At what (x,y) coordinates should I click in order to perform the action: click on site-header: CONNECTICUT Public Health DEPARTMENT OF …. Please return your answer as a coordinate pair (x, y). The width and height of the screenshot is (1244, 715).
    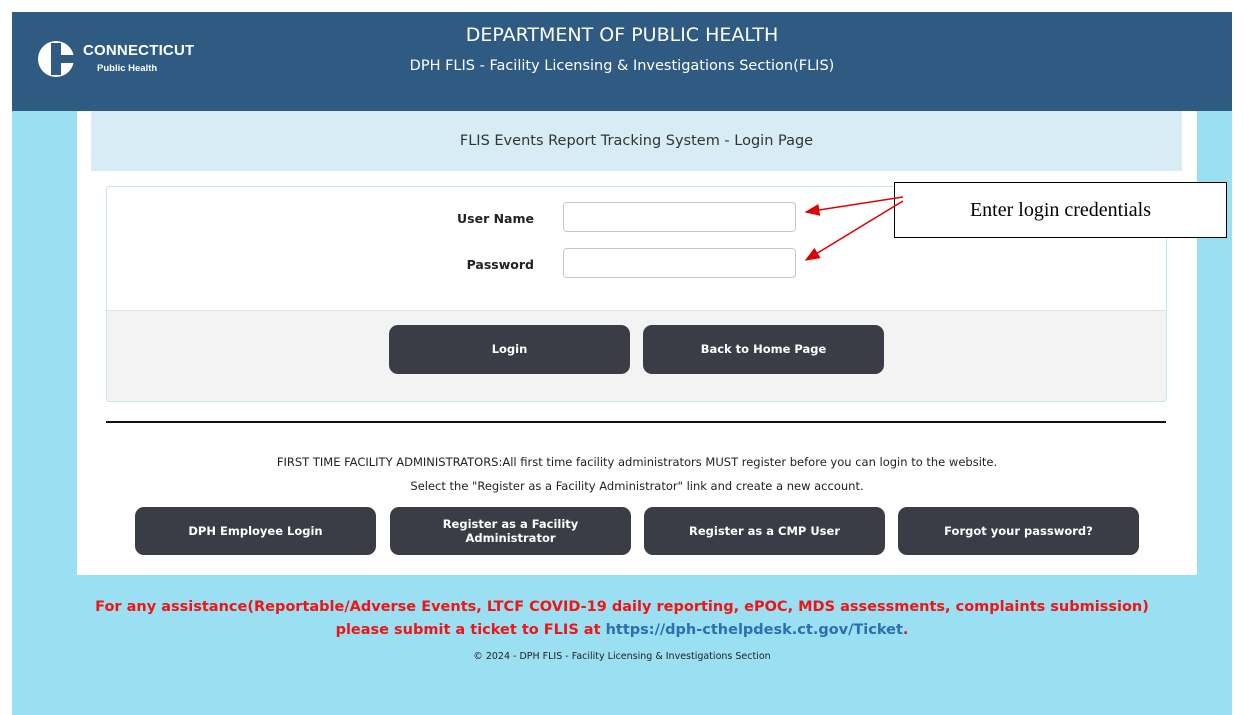
    Looking at the image, I should click on (622, 61).